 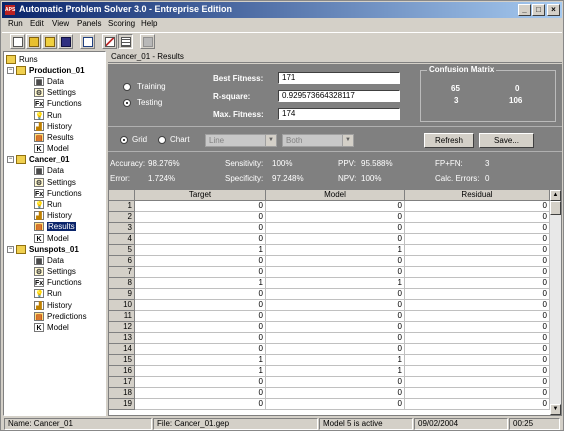 What do you see at coordinates (122, 250) in the screenshot?
I see `row-number: 5` at bounding box center [122, 250].